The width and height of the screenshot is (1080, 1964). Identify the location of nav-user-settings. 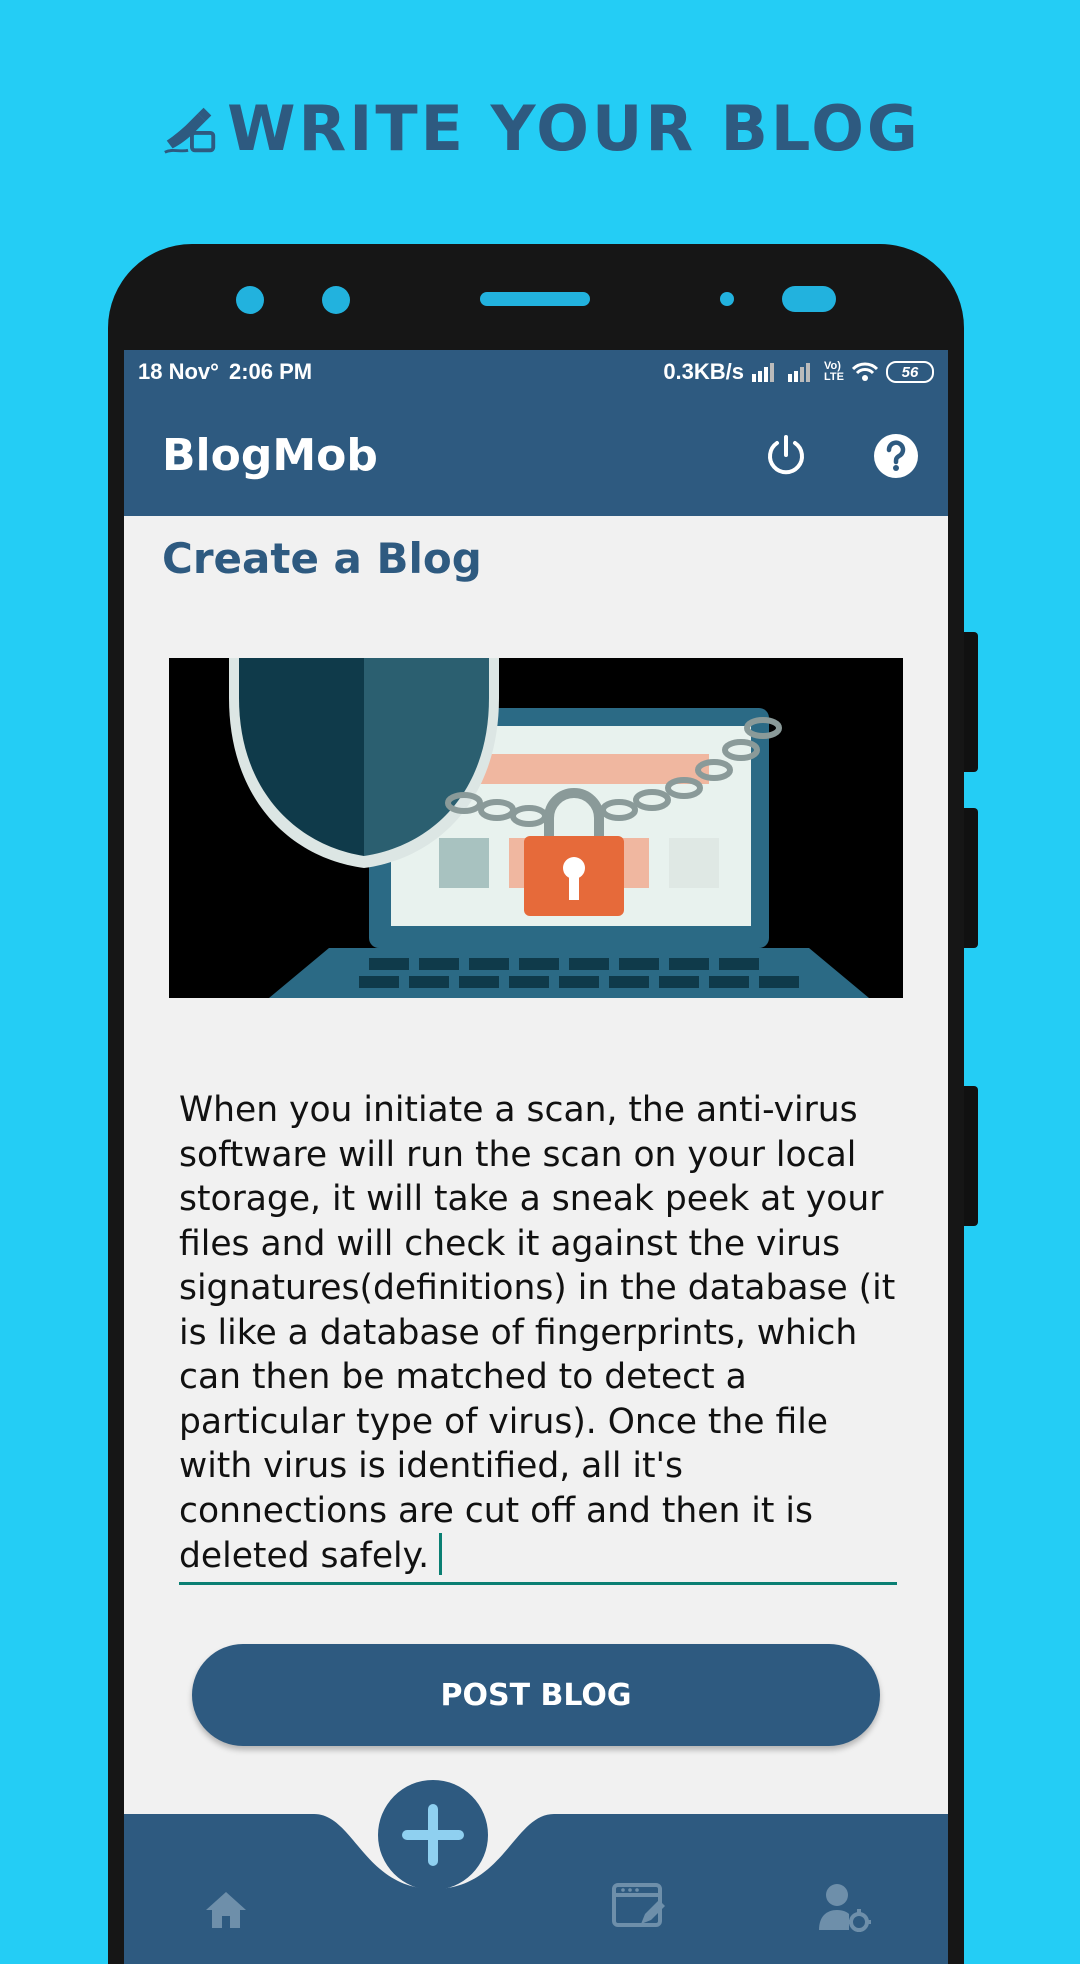
(844, 1907).